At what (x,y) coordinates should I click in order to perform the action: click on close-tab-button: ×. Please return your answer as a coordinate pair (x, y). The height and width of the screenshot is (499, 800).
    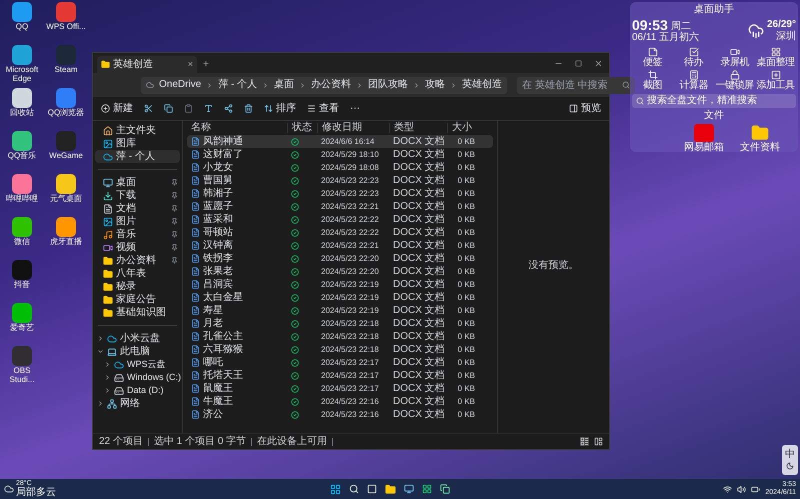
    Looking at the image, I should click on (190, 64).